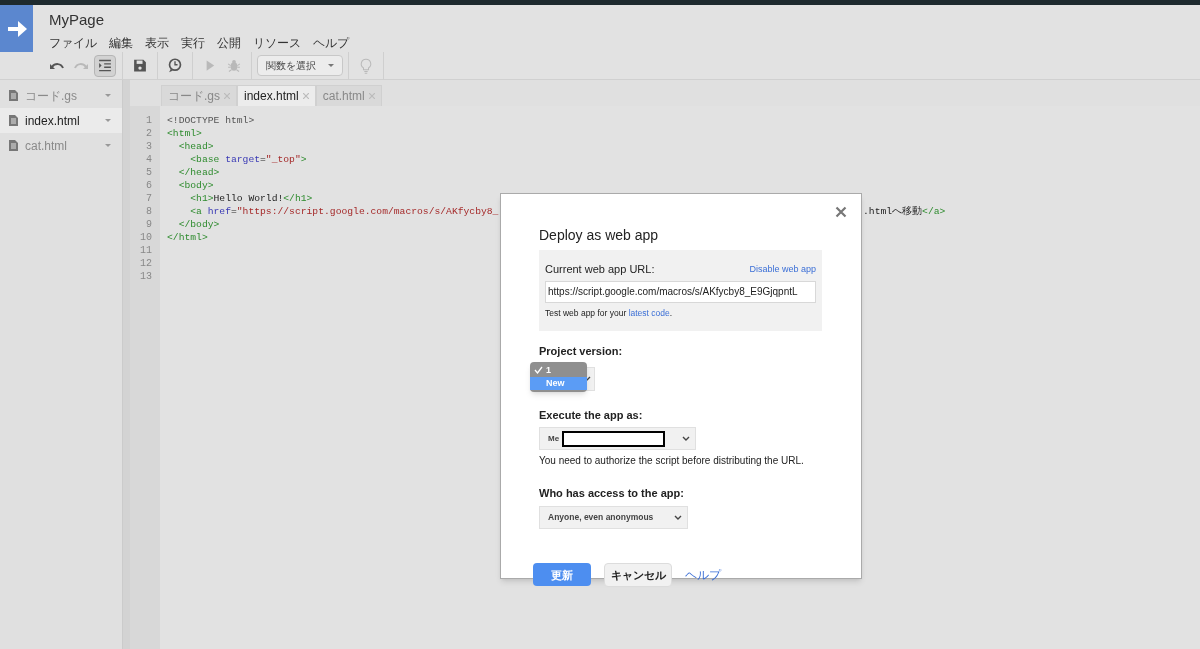 This screenshot has height=649, width=1200. I want to click on indent-icon, so click(105, 65).